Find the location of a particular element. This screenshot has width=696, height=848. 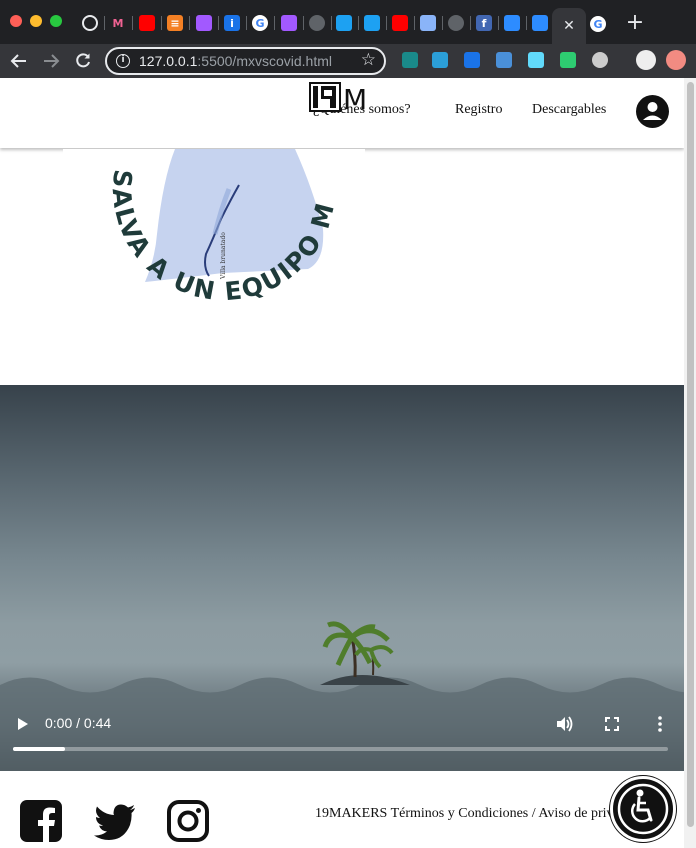

panda-avatar-icon is located at coordinates (646, 60).